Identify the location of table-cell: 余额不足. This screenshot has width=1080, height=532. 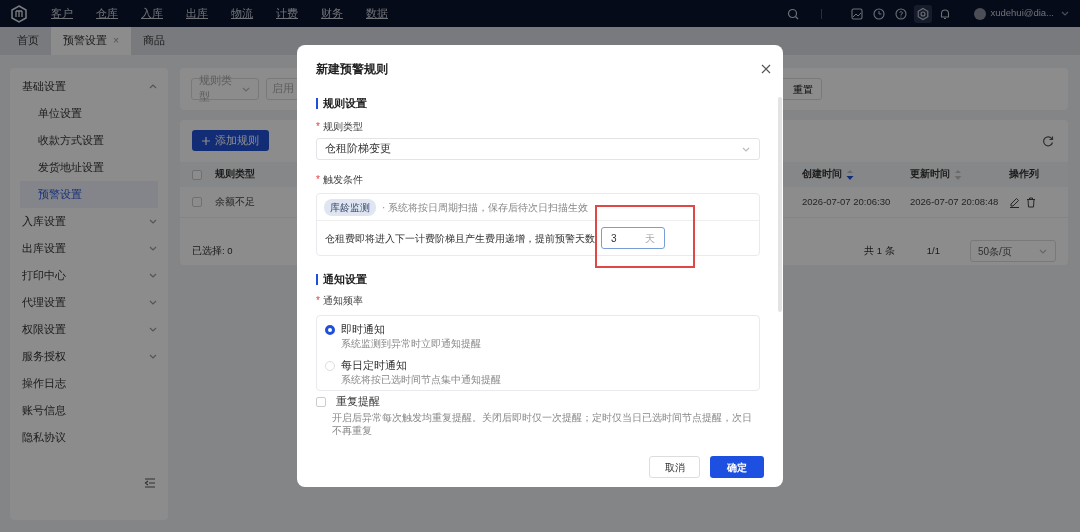
(235, 201).